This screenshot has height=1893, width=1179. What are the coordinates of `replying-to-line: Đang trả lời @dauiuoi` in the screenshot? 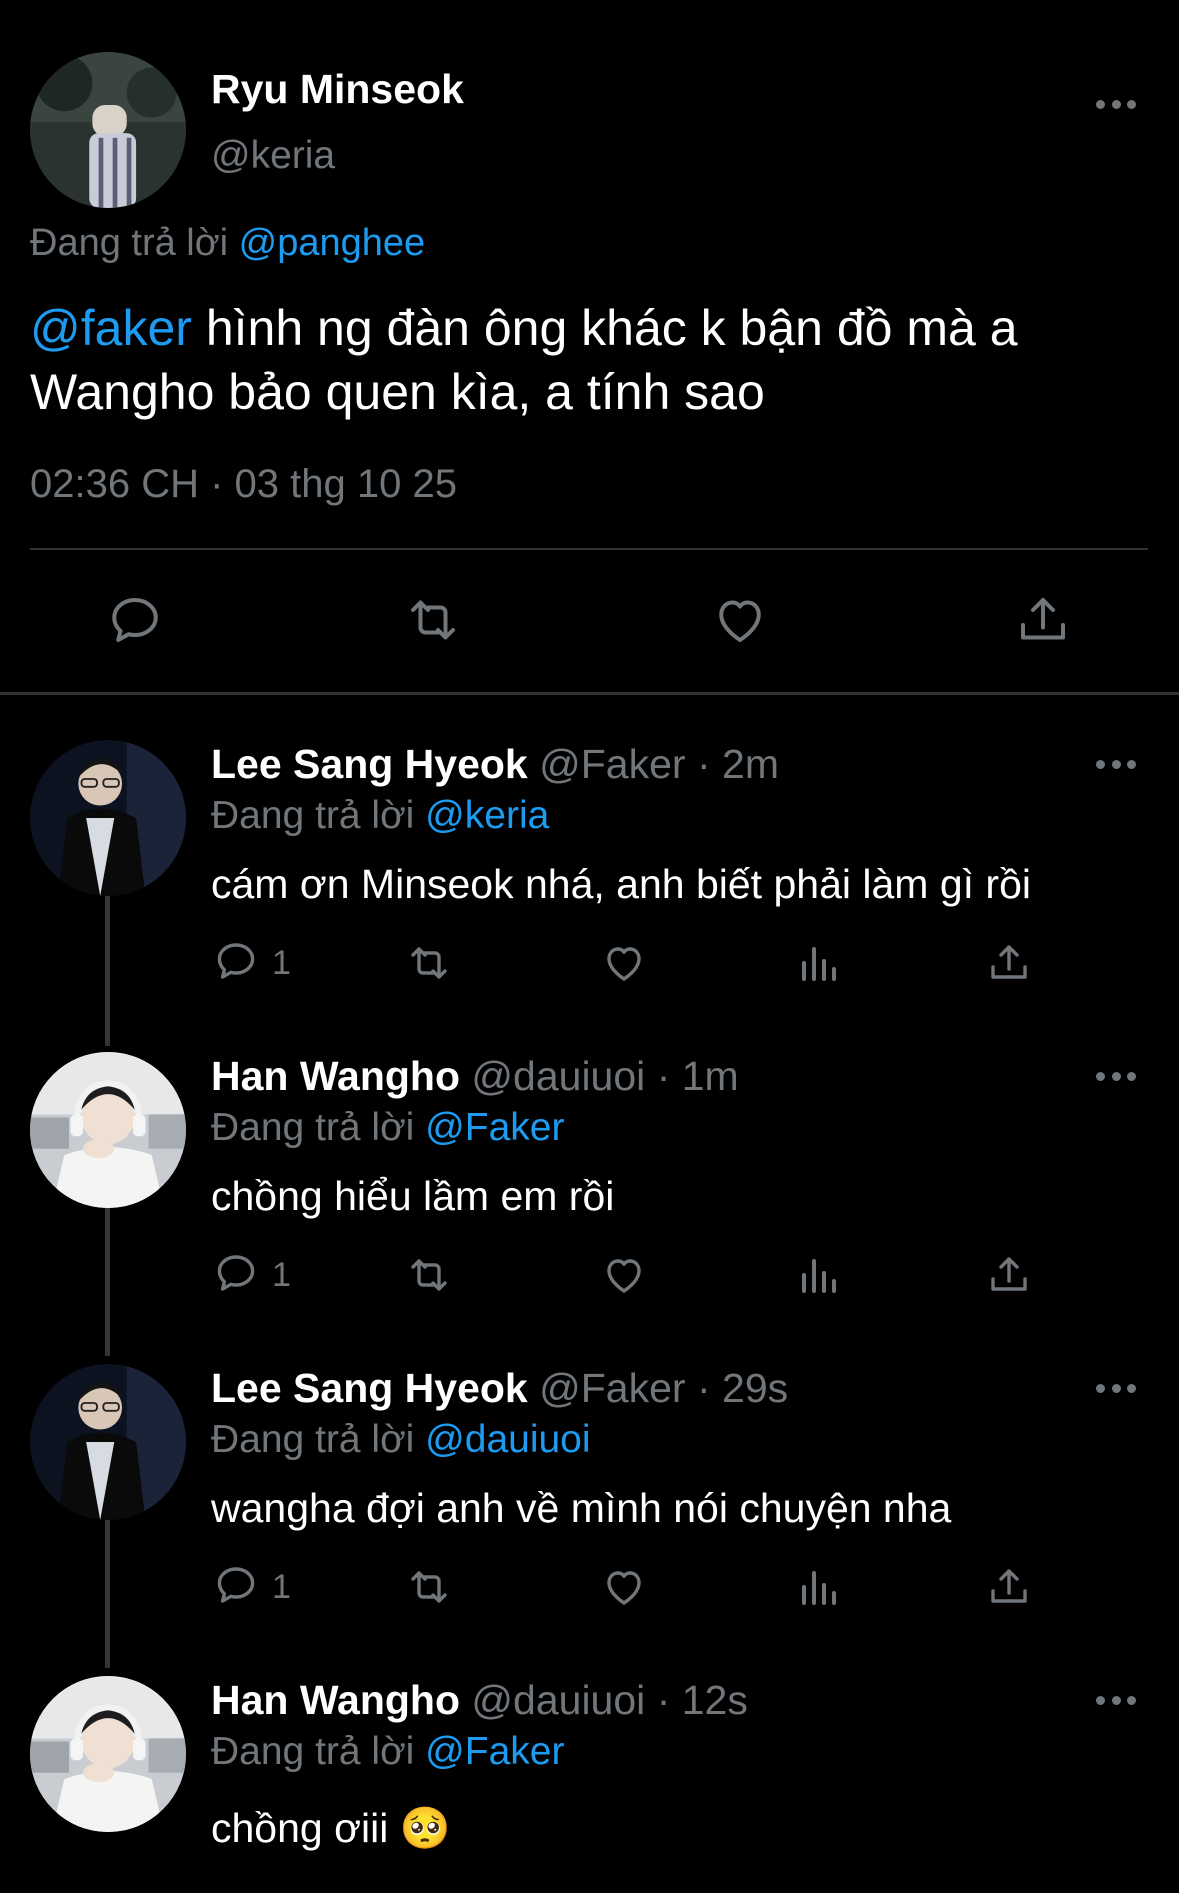 It's located at (401, 1440).